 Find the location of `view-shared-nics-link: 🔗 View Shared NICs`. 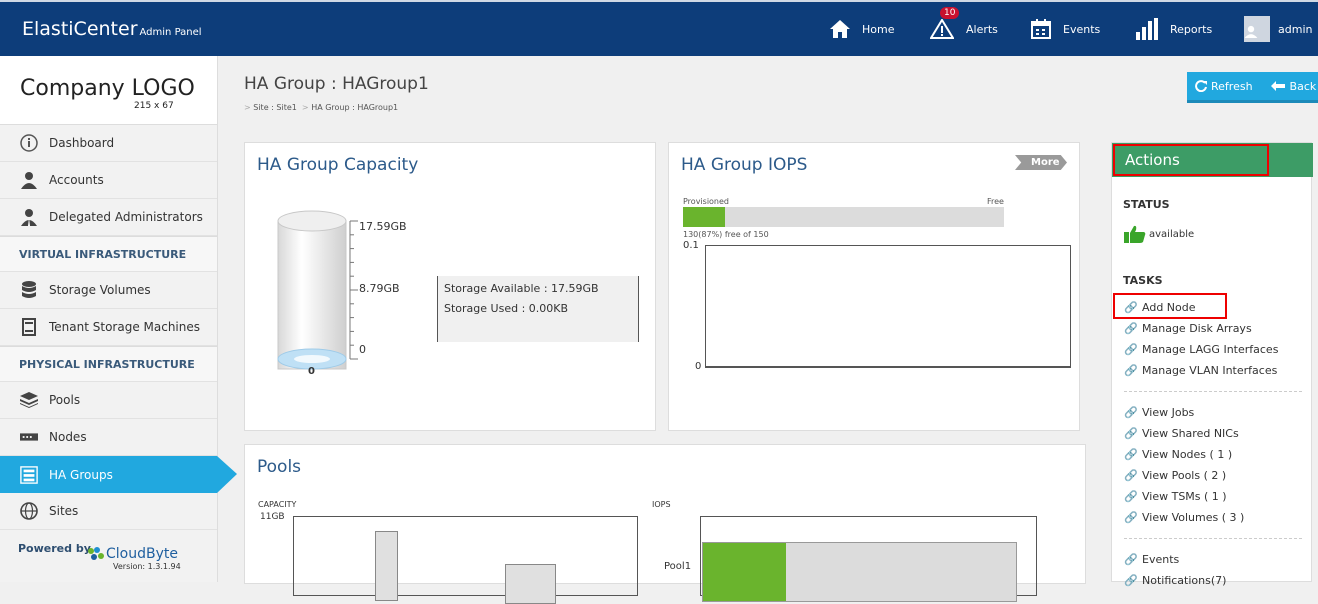

view-shared-nics-link: 🔗 View Shared NICs is located at coordinates (1181, 433).